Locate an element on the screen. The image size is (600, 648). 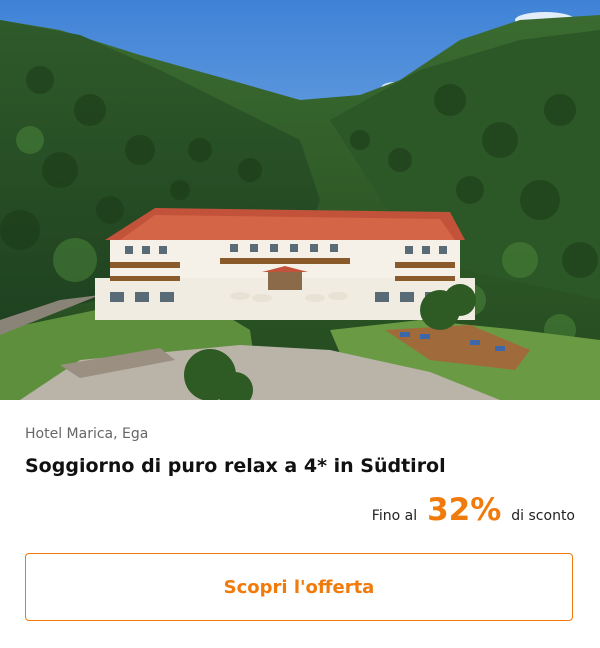
hotel-location: Hotel Marica, Ega is located at coordinates (87, 434).